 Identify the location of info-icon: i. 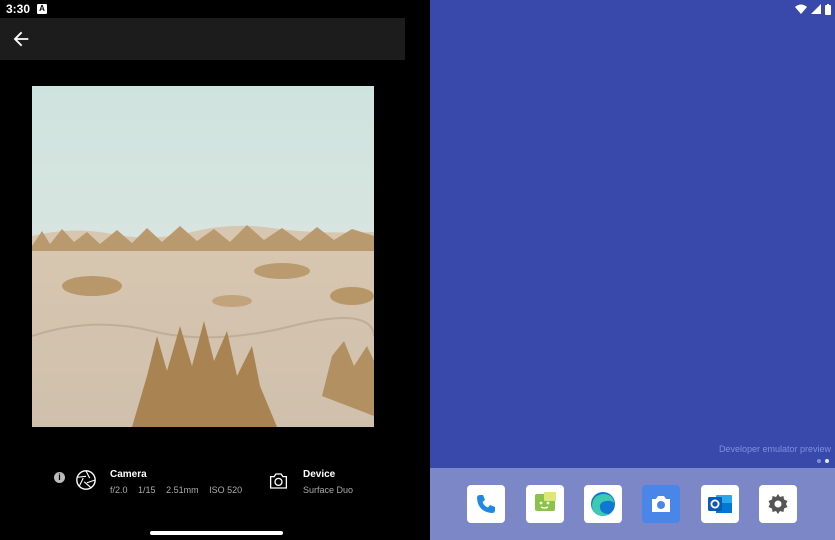
(59, 477).